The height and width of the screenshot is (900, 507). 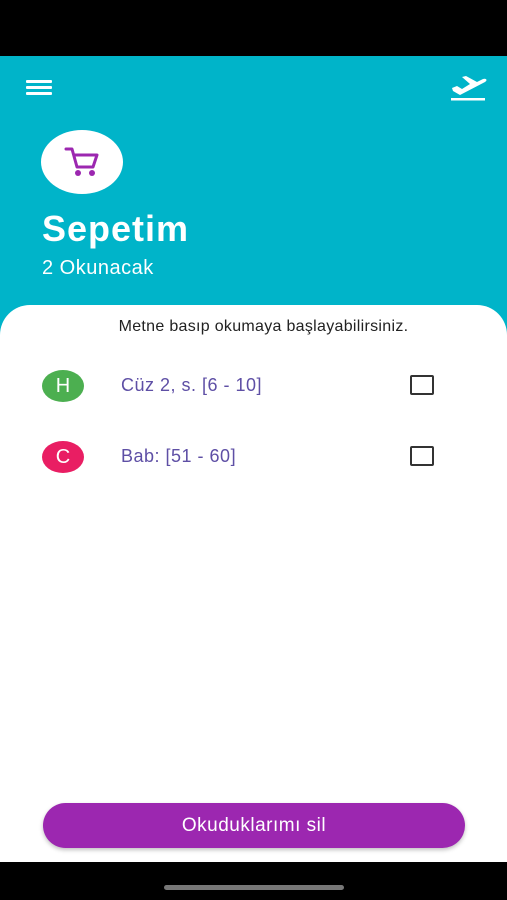 I want to click on flight-takeoff-icon, so click(x=468, y=88).